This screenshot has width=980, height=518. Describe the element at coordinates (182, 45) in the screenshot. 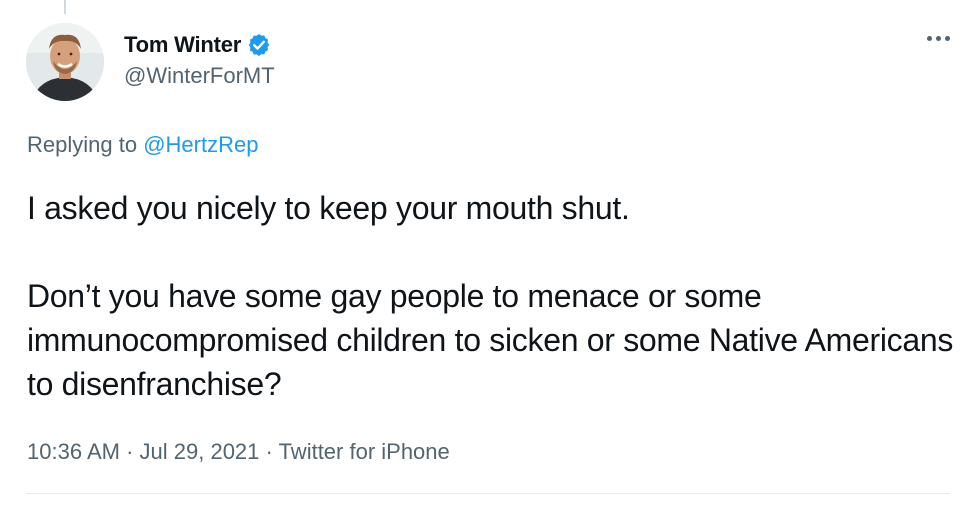

I see `author-name: Tom Winter` at that location.